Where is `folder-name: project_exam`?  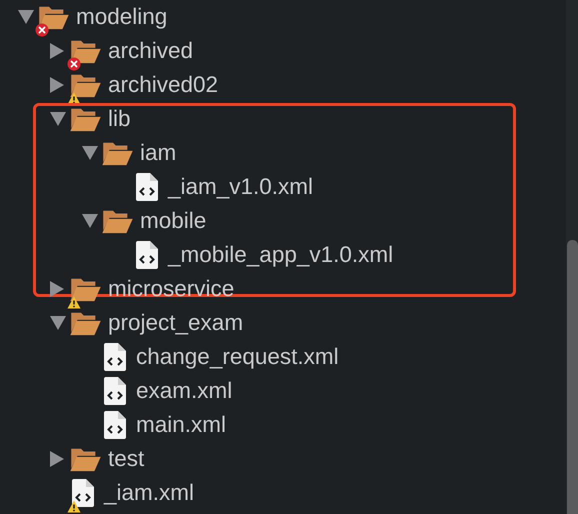
folder-name: project_exam is located at coordinates (176, 323).